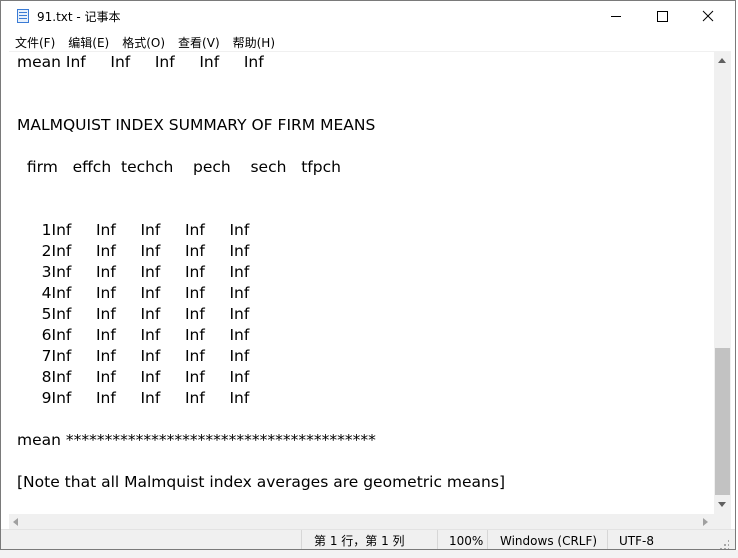 Image resolution: width=738 pixels, height=558 pixels. Describe the element at coordinates (722, 521) in the screenshot. I see `scroll-corner` at that location.